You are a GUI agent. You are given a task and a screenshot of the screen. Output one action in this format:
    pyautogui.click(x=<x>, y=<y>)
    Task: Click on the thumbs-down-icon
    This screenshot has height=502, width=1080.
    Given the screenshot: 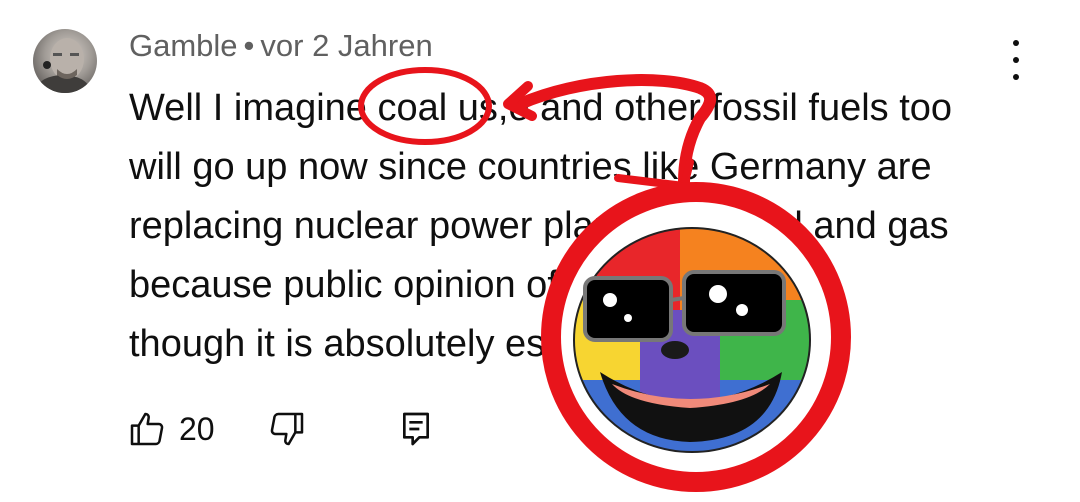 What is the action you would take?
    pyautogui.click(x=286, y=429)
    